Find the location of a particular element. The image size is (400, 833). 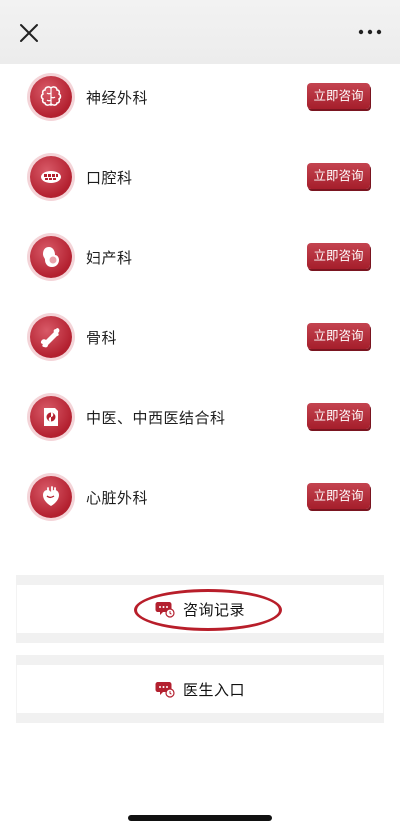

department-name: 骨科 is located at coordinates (102, 338).